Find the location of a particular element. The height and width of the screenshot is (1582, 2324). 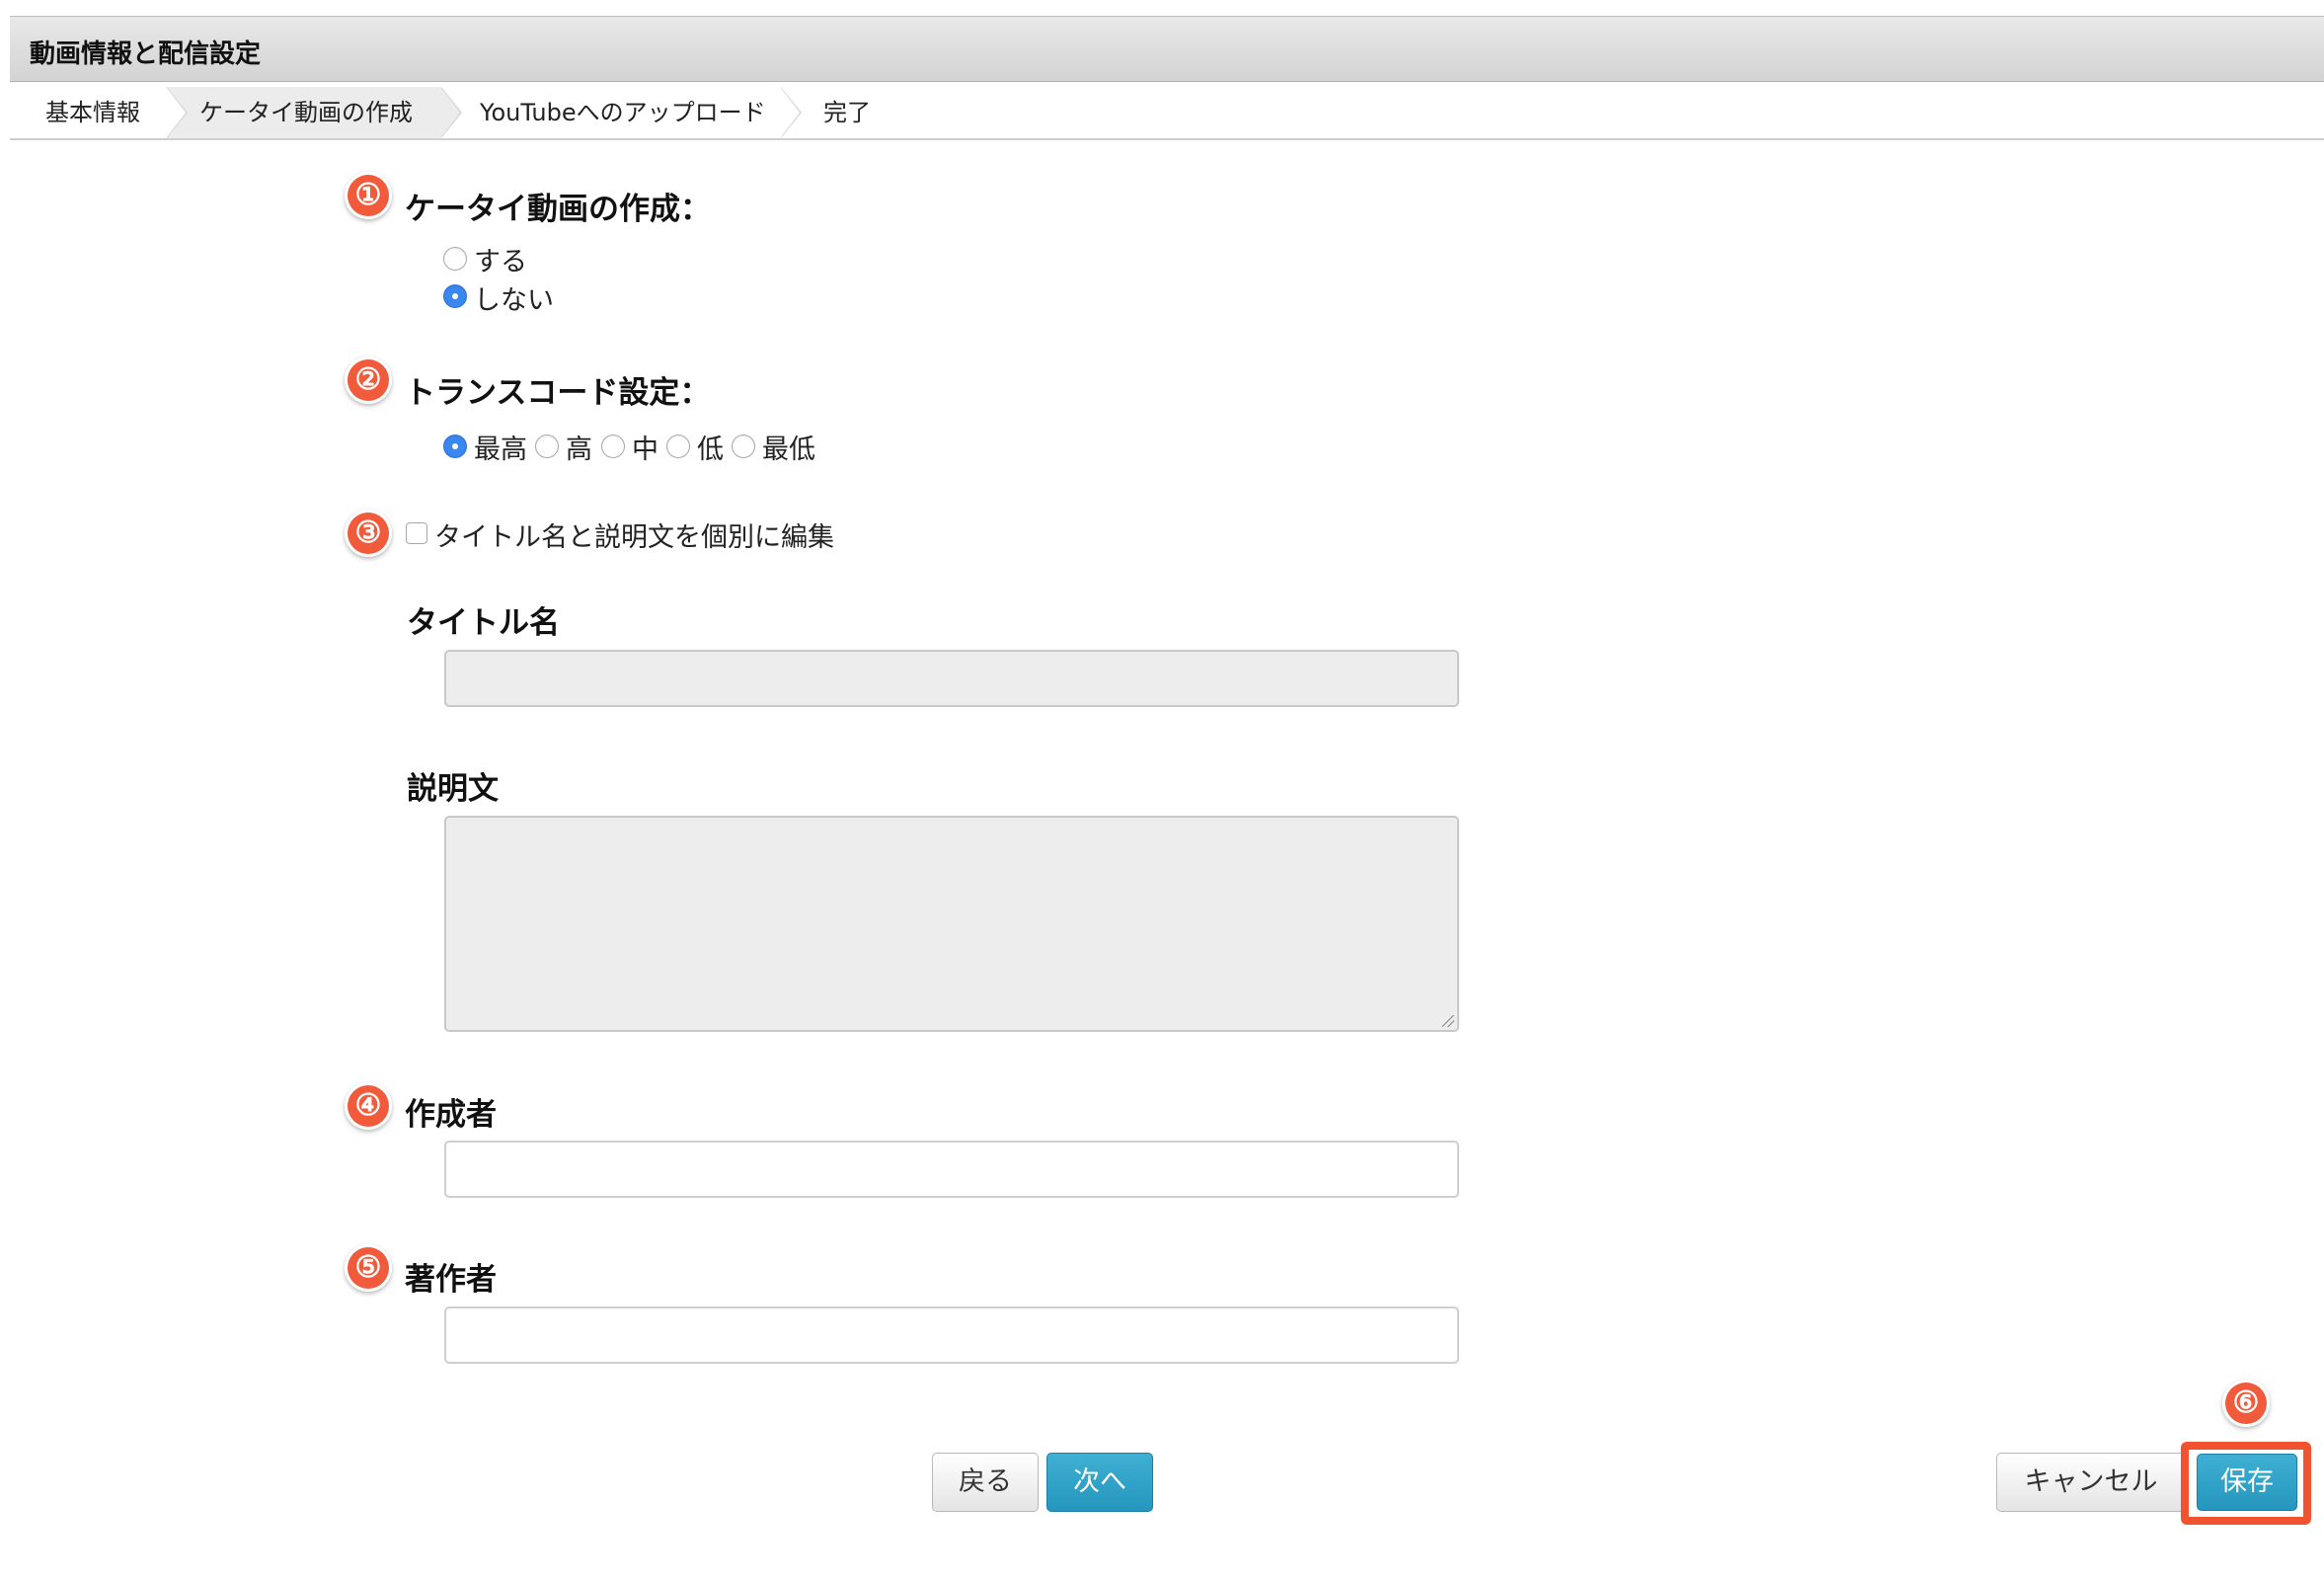

marker-5: ⑤ is located at coordinates (368, 1268).